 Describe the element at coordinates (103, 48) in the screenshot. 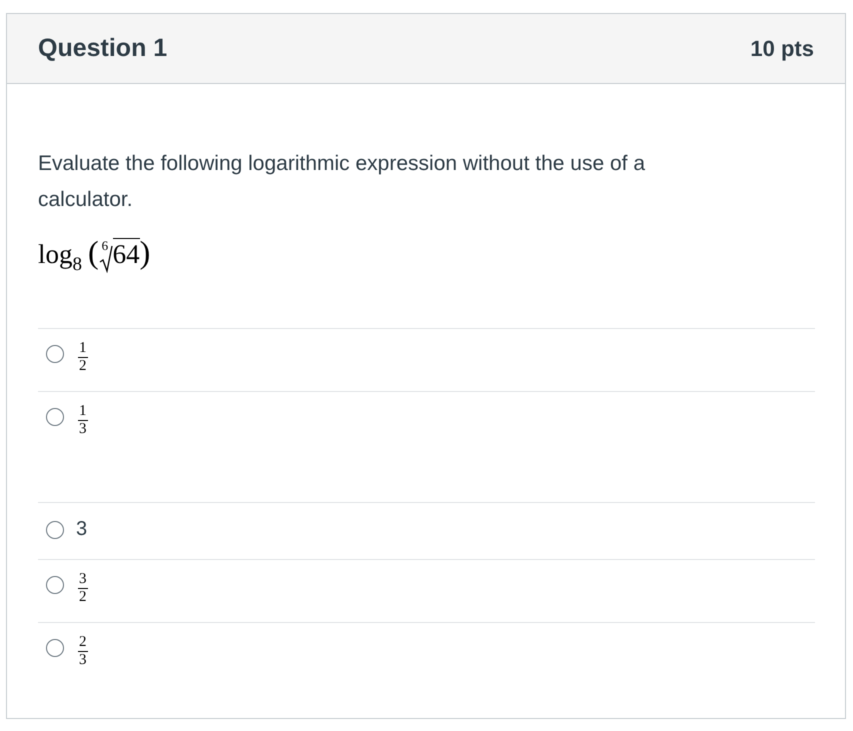

I see `question-title: Question 1` at that location.